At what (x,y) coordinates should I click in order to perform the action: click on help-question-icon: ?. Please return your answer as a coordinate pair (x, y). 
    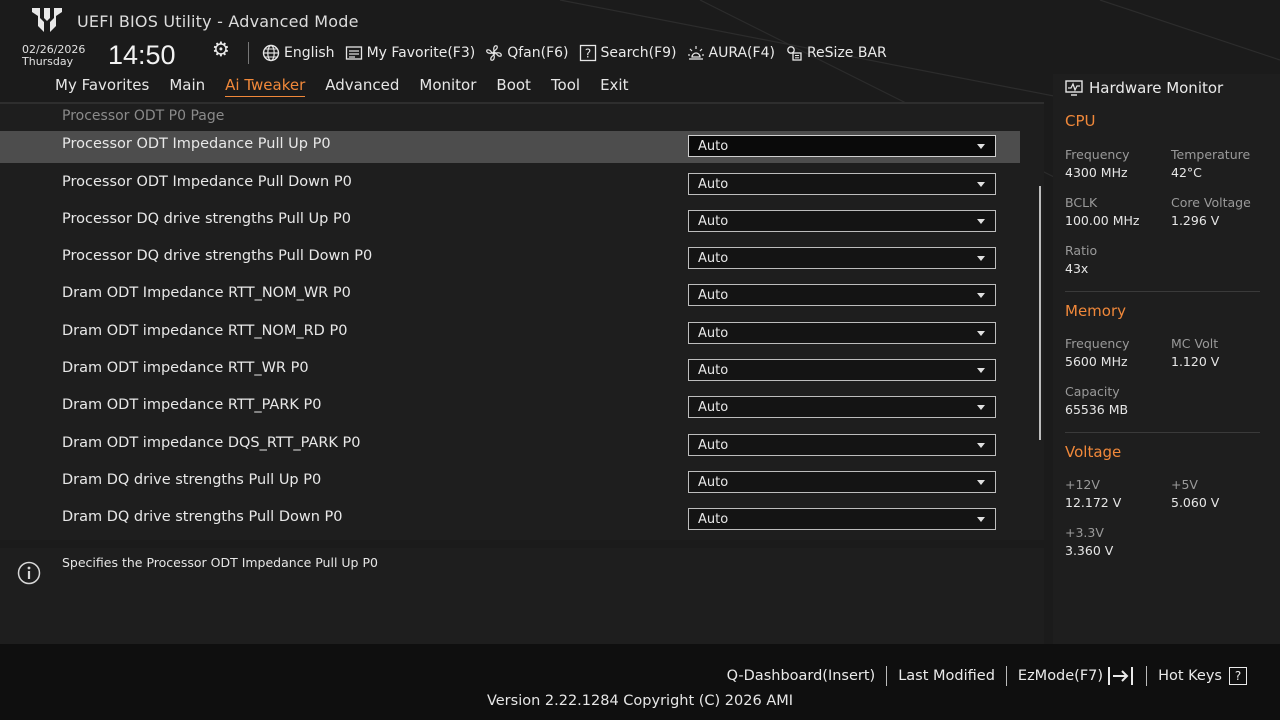
    Looking at the image, I should click on (1238, 676).